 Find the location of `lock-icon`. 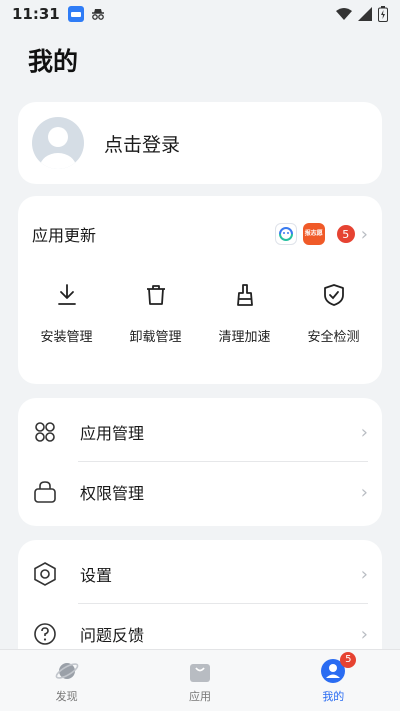

lock-icon is located at coordinates (45, 492).